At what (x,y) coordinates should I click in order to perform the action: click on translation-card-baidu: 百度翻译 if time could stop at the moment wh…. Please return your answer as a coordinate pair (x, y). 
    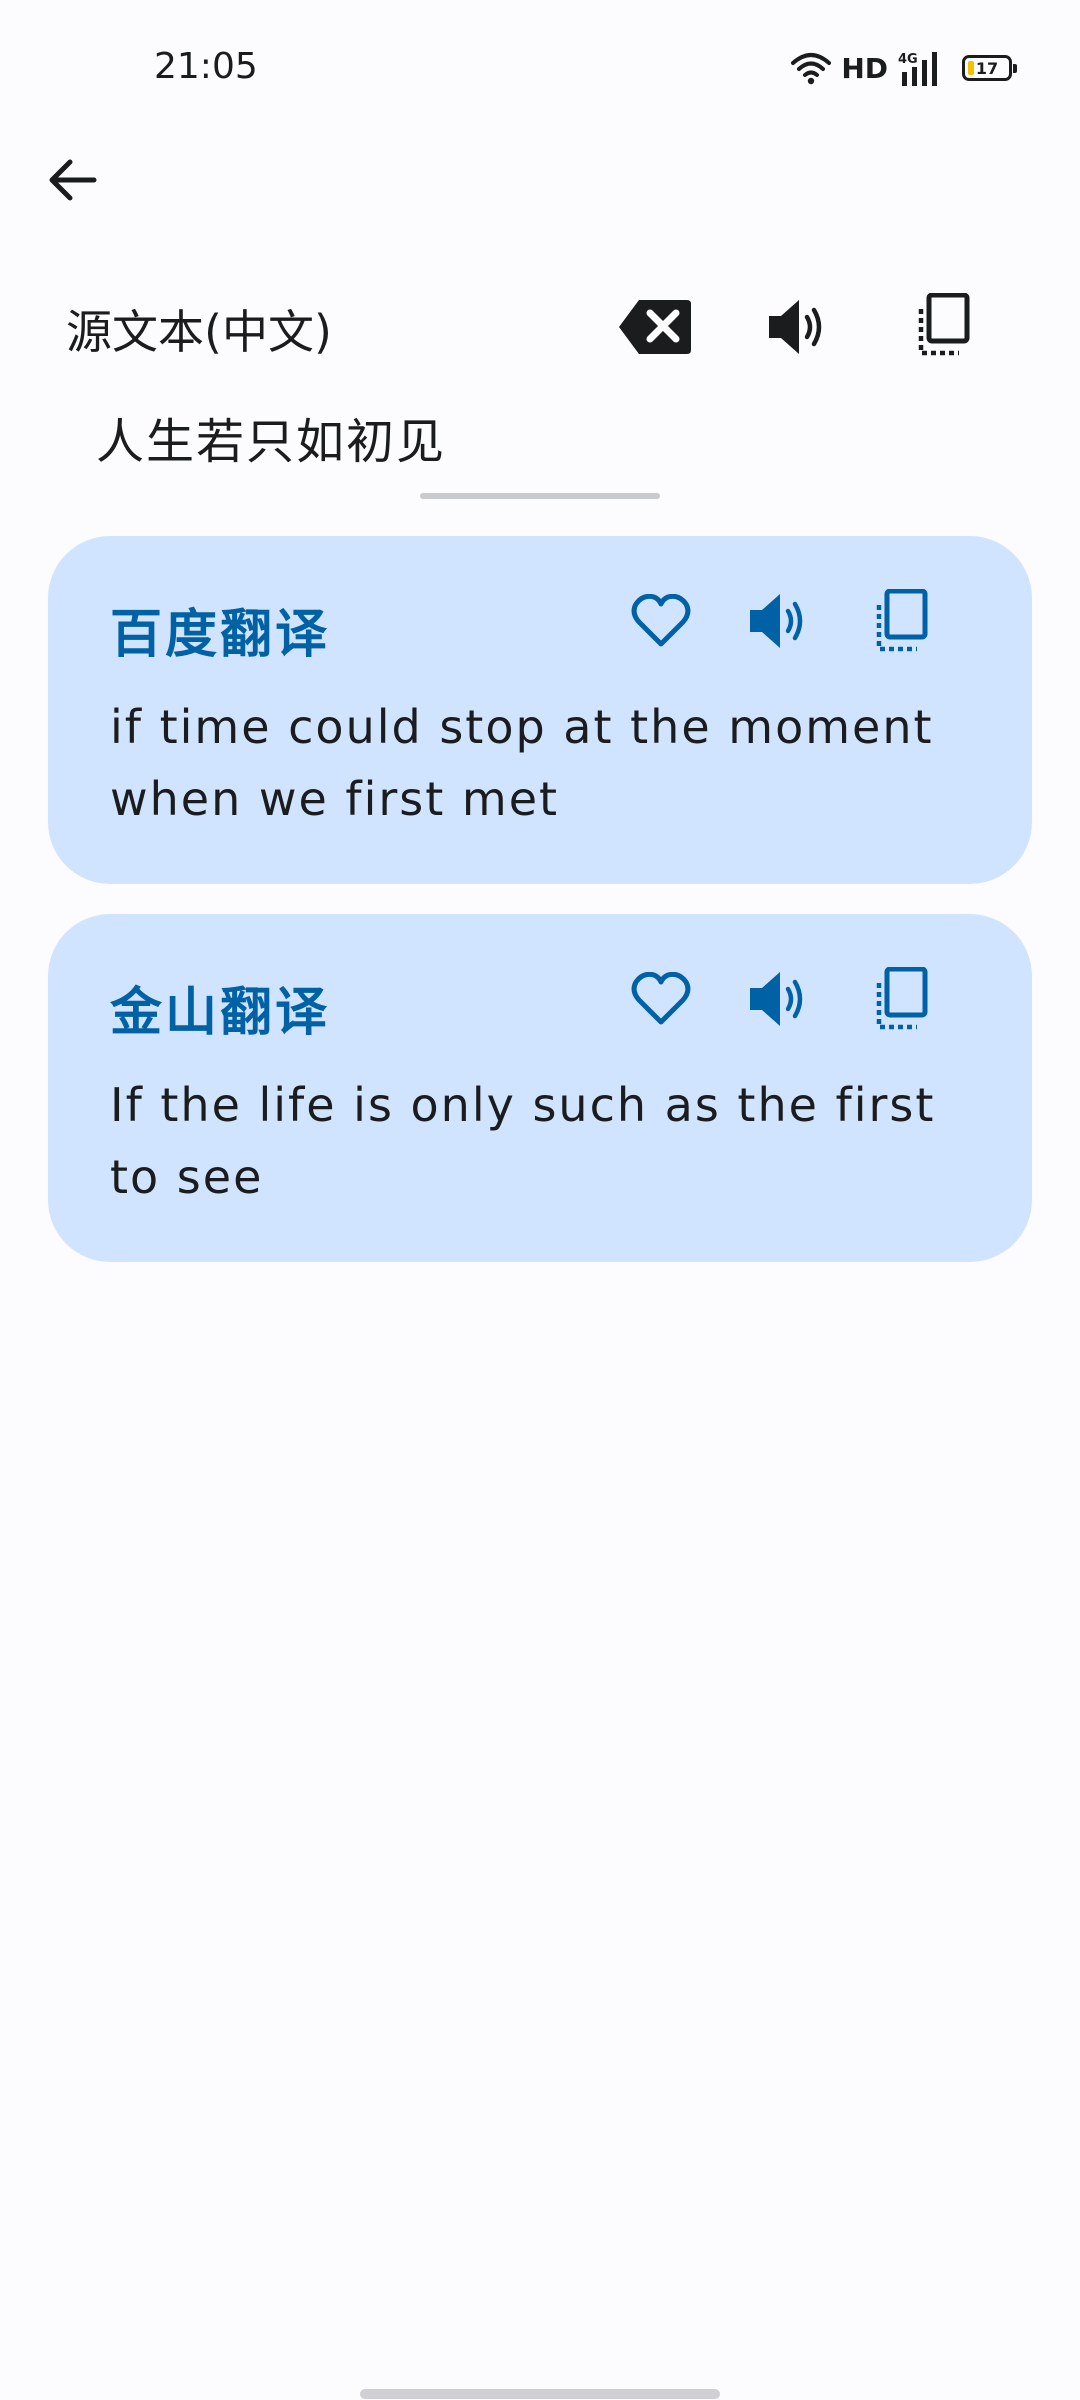
    Looking at the image, I should click on (540, 710).